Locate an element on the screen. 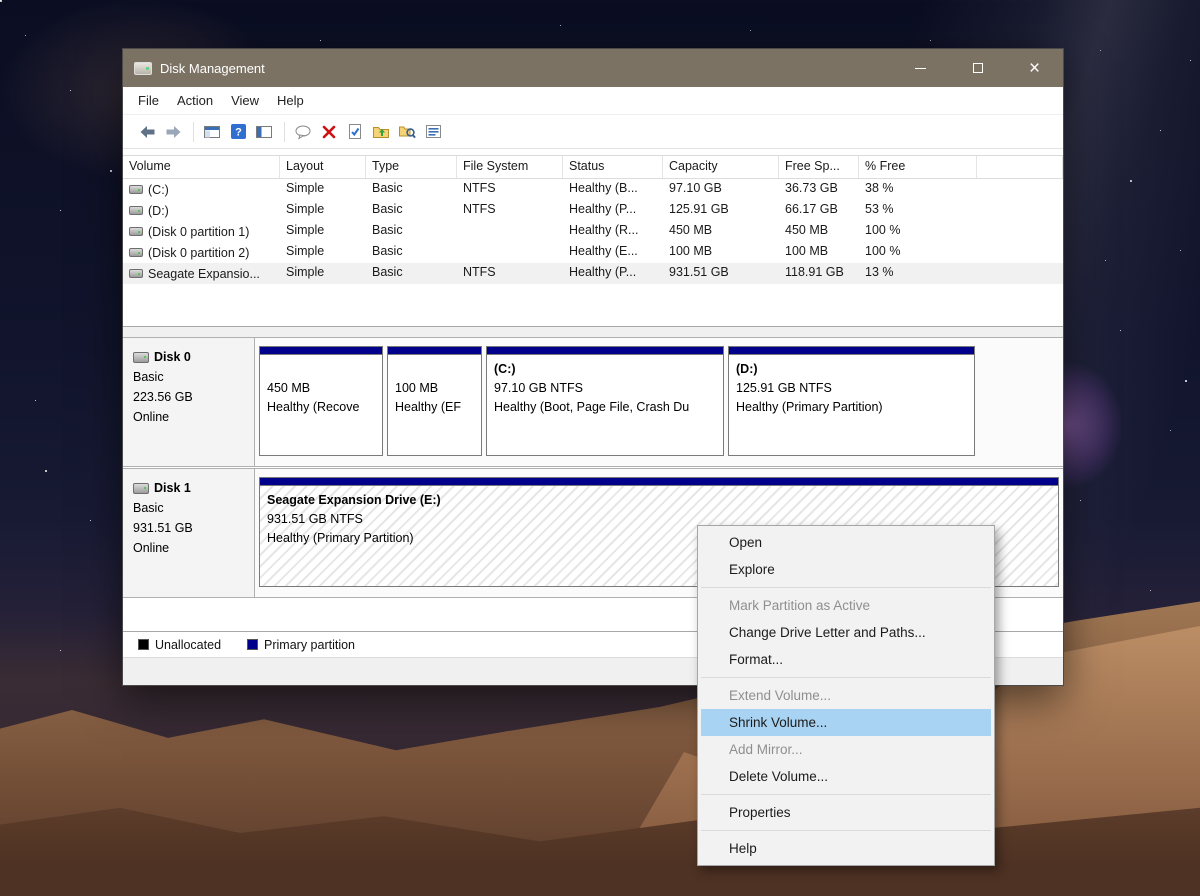  col-volume: Volume is located at coordinates (201, 167).